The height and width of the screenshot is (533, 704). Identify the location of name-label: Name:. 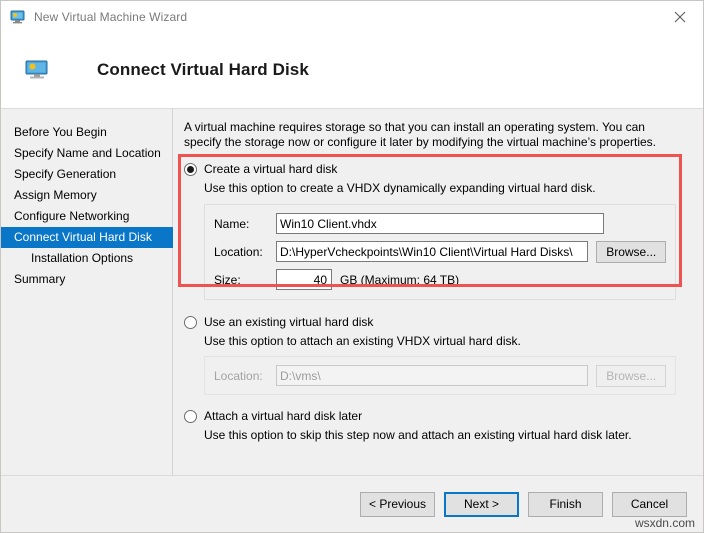
(232, 223).